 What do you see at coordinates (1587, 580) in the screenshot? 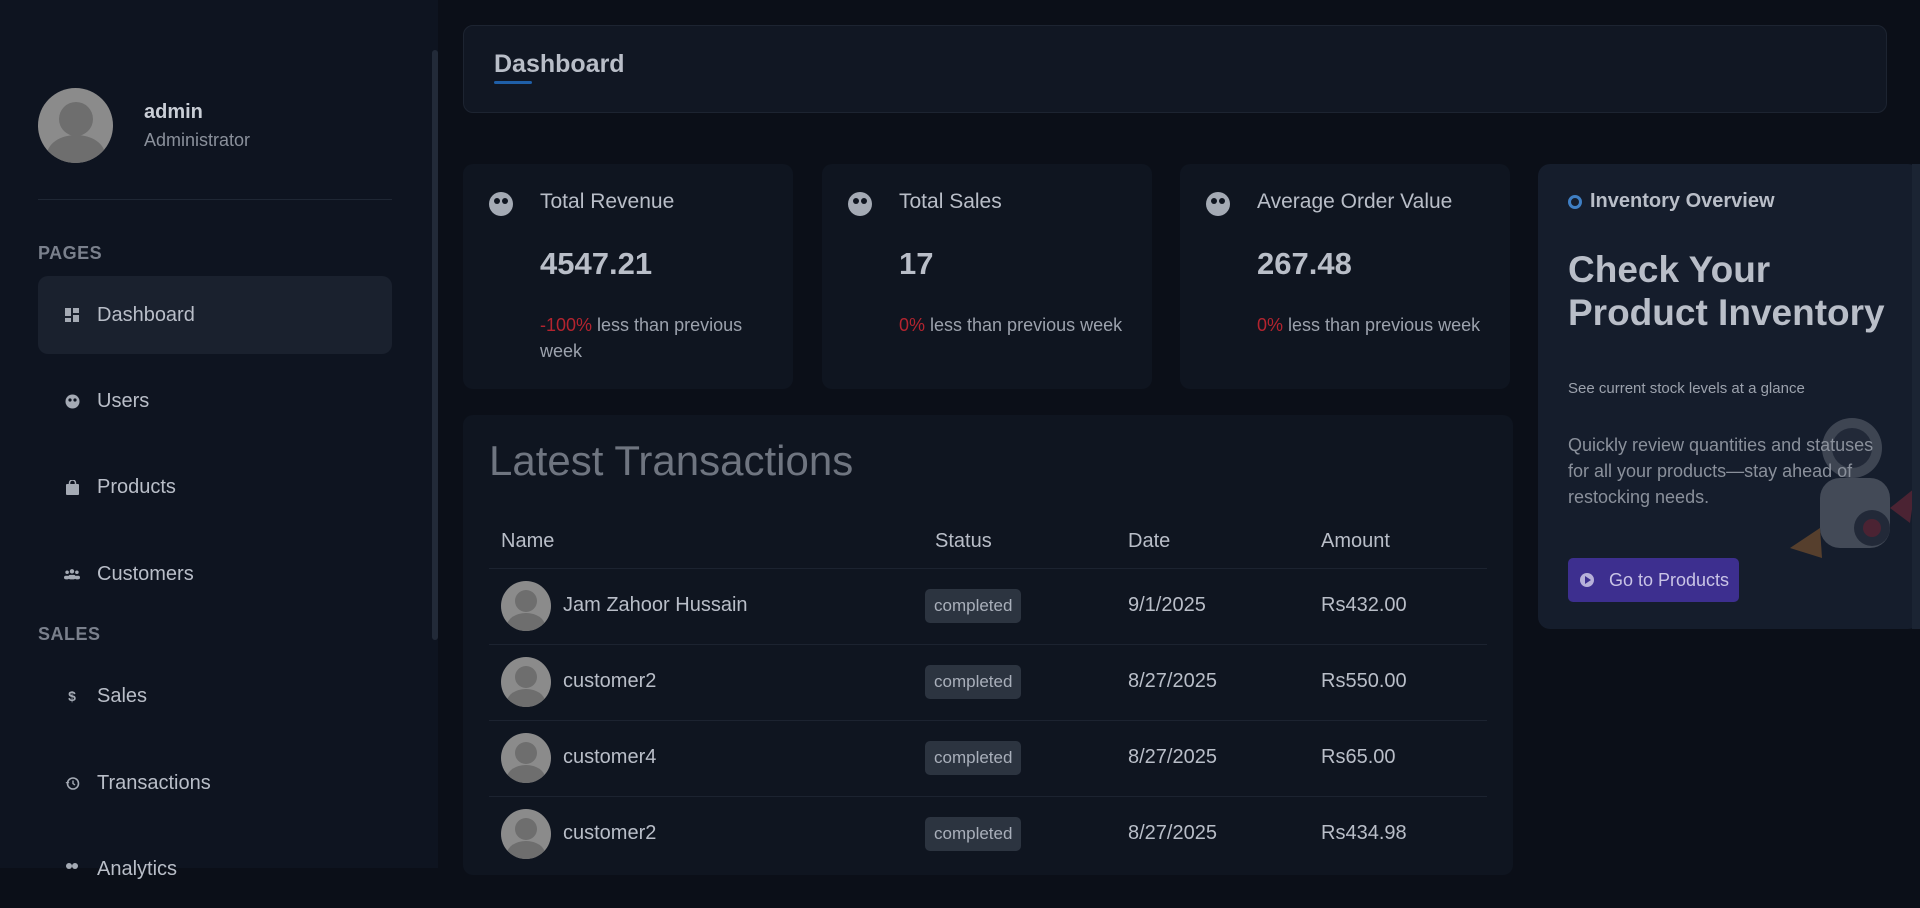
I see `play-circle-icon` at bounding box center [1587, 580].